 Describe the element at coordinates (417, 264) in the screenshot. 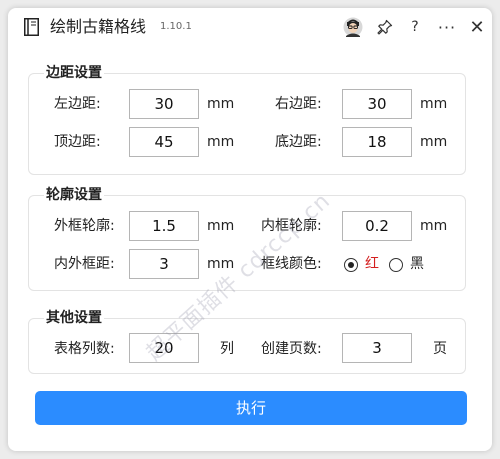

I see `color-black-label: 黑` at that location.